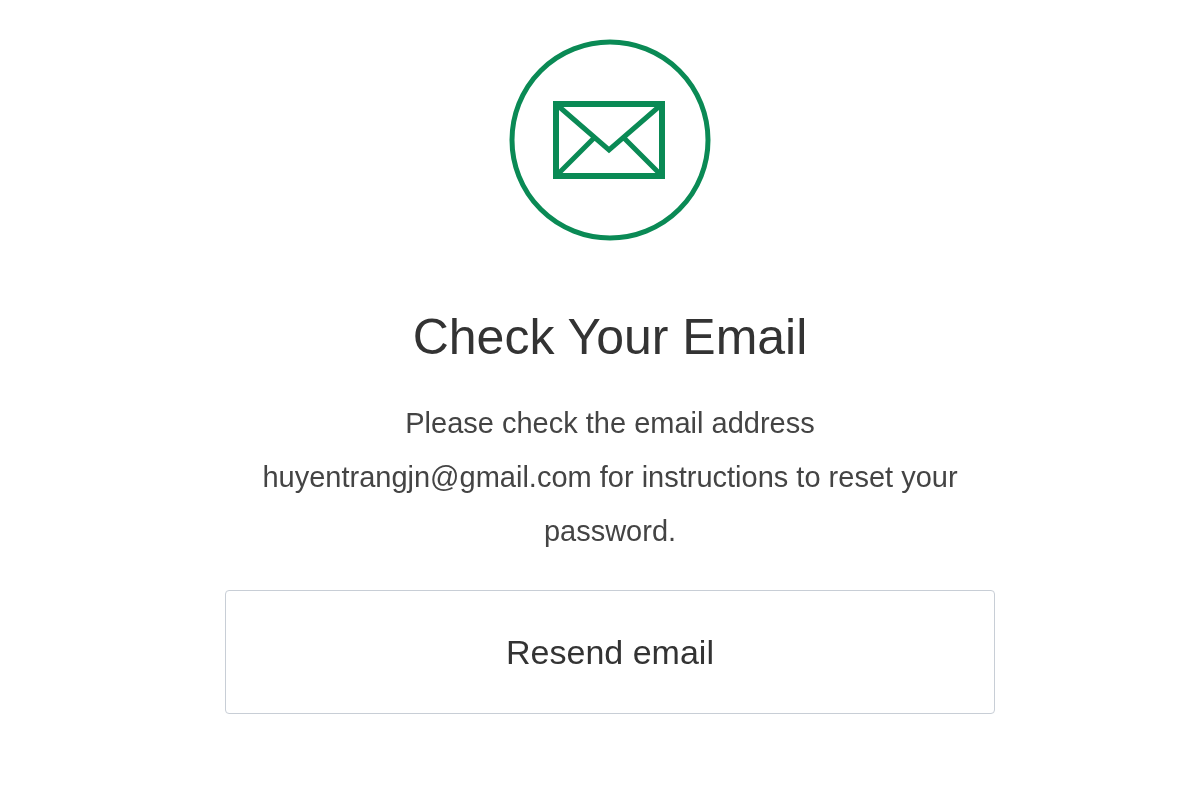 The height and width of the screenshot is (800, 1200). What do you see at coordinates (610, 337) in the screenshot?
I see `page-title: Check Your Email` at bounding box center [610, 337].